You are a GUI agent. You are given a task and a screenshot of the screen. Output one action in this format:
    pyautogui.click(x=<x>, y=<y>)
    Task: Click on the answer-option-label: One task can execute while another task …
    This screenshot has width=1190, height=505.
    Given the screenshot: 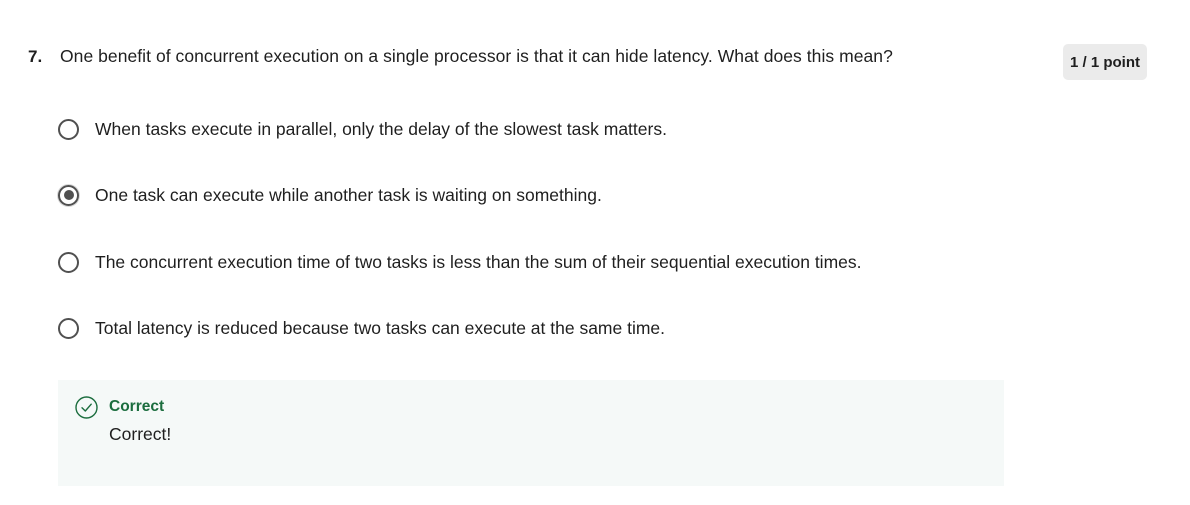 What is the action you would take?
    pyautogui.click(x=348, y=194)
    